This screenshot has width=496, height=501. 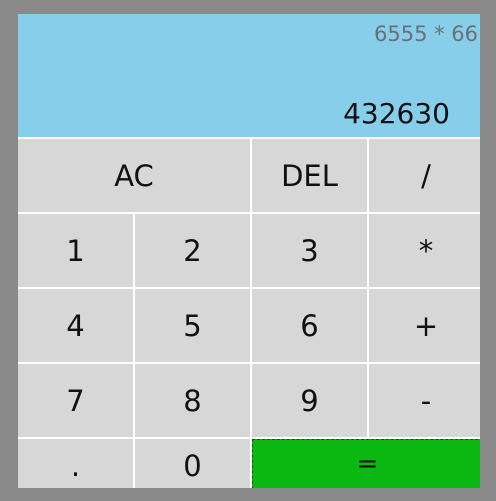 I want to click on minus-button: -, so click(x=424, y=400).